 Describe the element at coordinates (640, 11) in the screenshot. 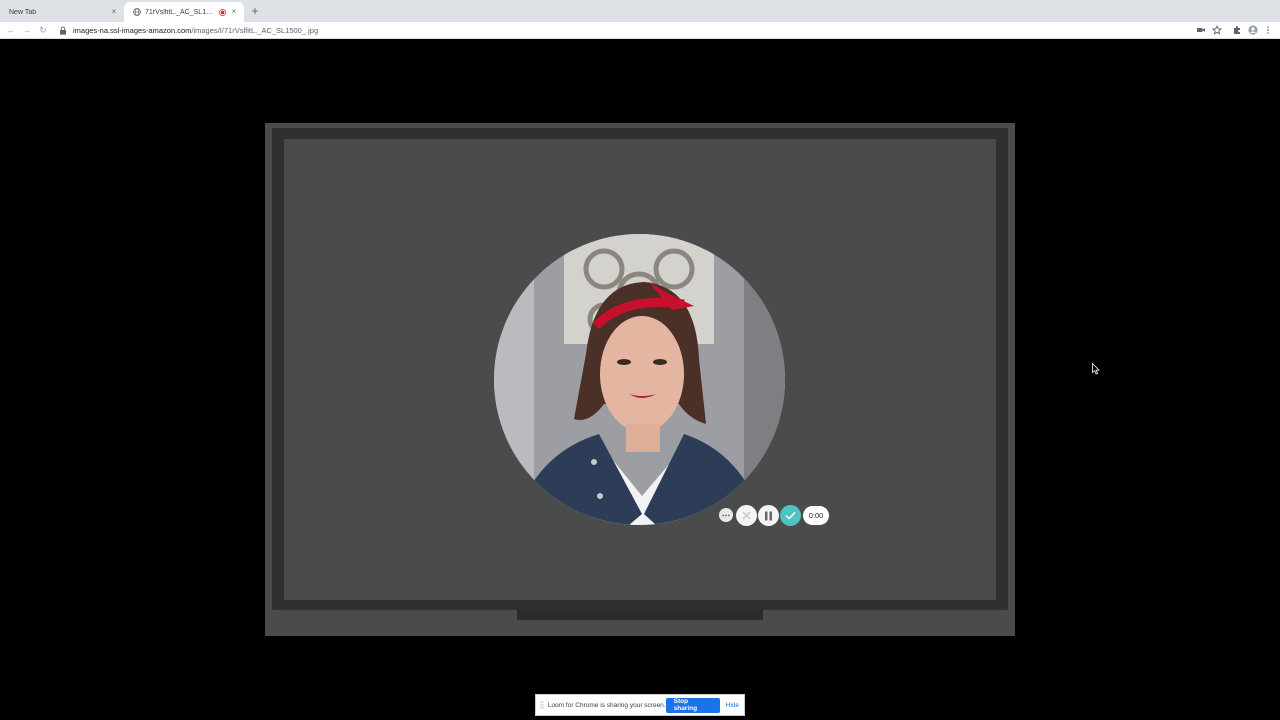

I see `tab-strip: New Tab × 71rVslfitL._AC_SL1500_.jpg × +` at that location.